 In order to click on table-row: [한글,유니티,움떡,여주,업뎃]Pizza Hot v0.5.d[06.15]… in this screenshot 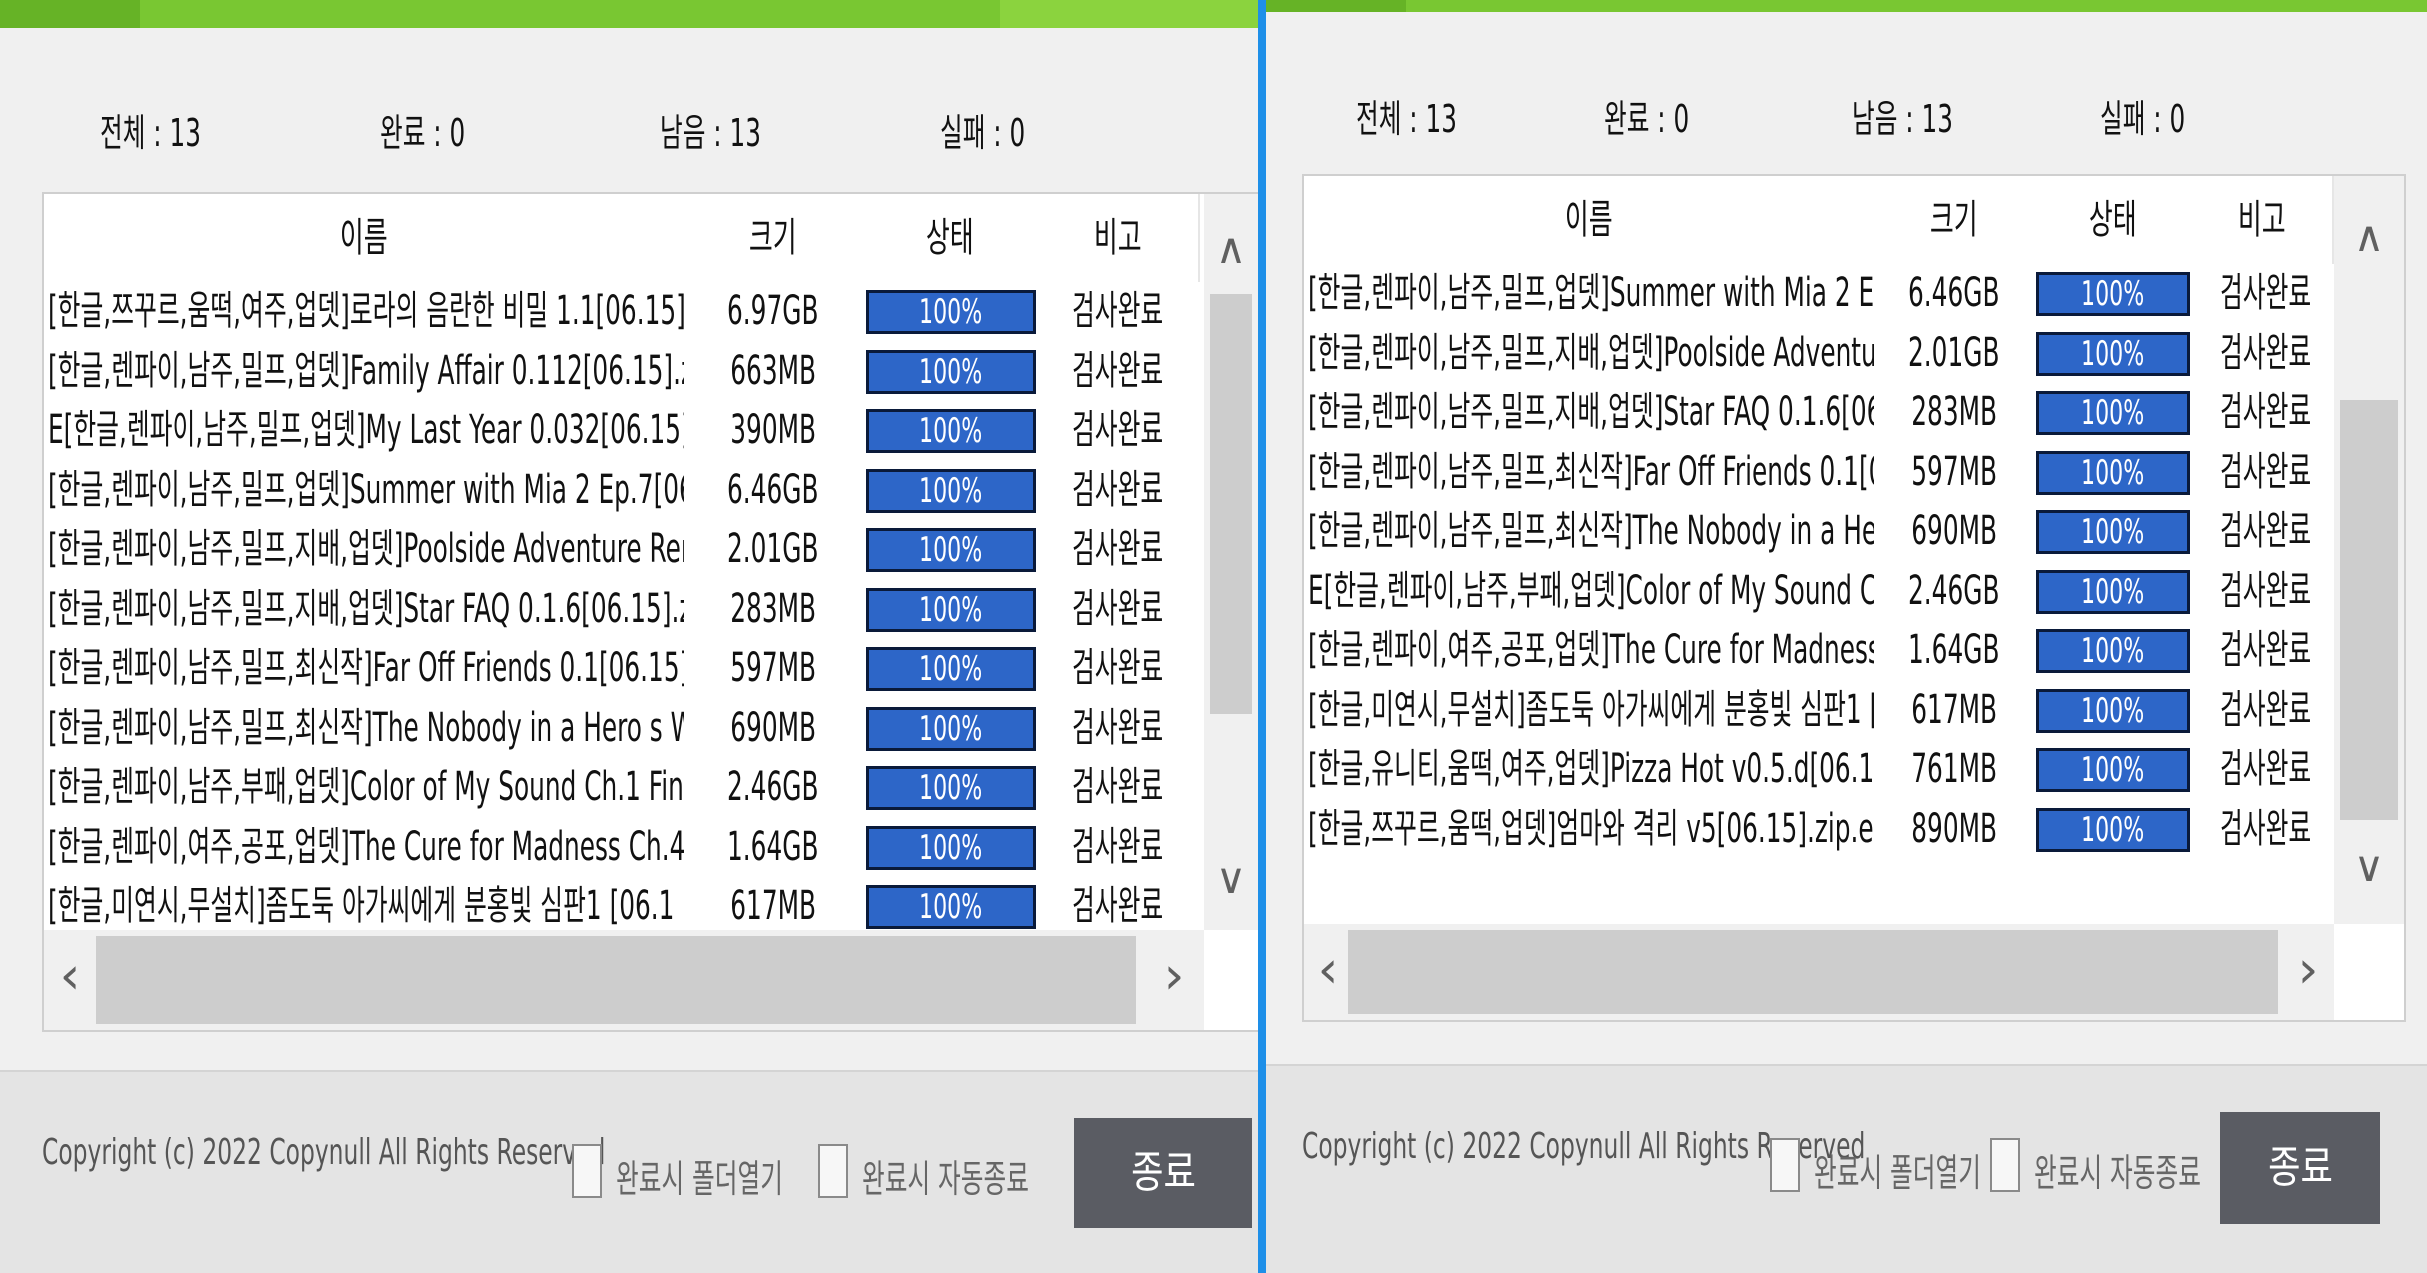, I will do `click(1819, 769)`.